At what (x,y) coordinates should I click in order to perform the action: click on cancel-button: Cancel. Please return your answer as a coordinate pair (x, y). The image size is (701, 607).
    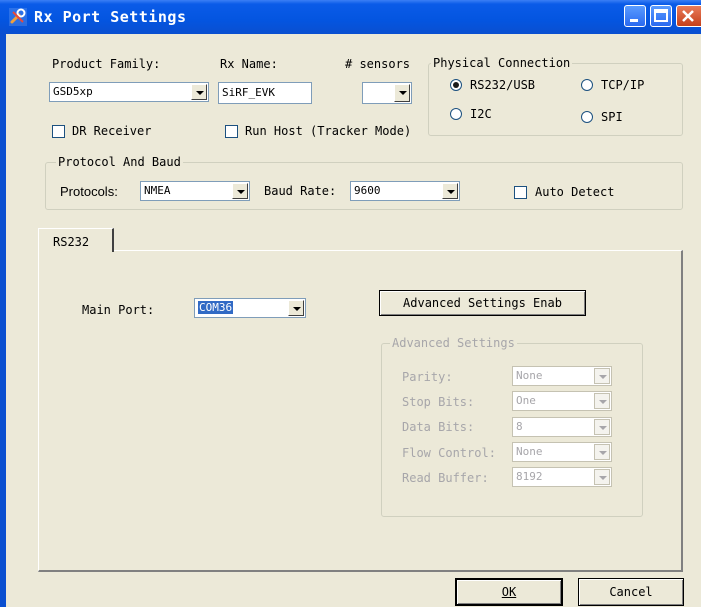
    Looking at the image, I should click on (631, 592).